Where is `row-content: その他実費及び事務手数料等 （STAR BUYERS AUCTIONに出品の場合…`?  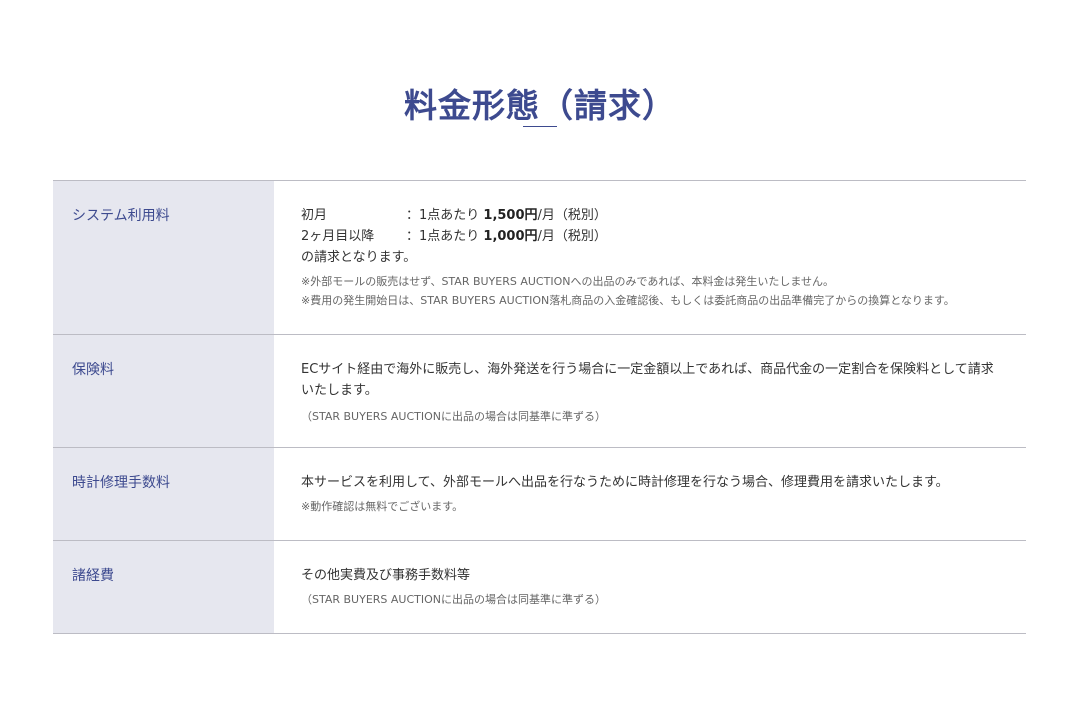 row-content: その他実費及び事務手数料等 （STAR BUYERS AUCTIONに出品の場合… is located at coordinates (650, 587).